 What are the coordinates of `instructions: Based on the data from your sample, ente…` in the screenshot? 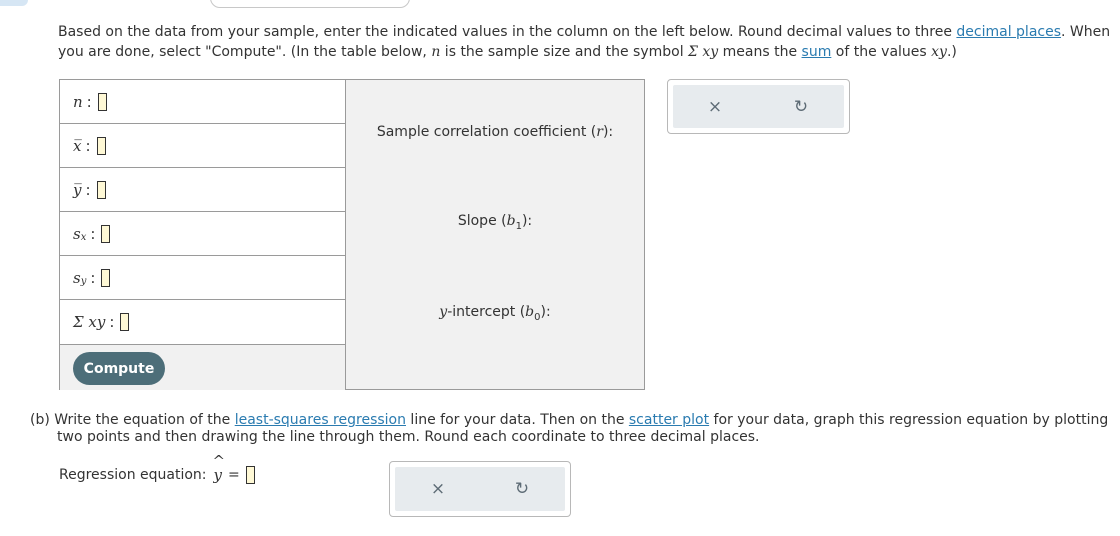 It's located at (586, 42).